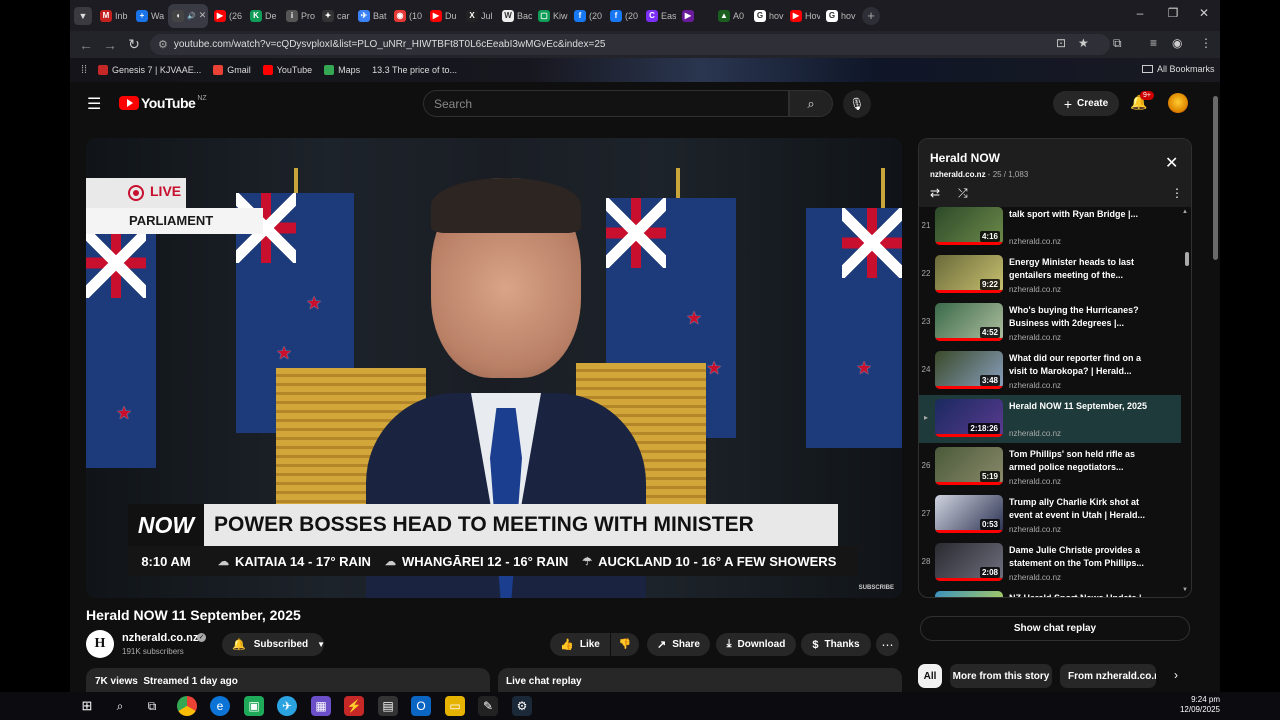  What do you see at coordinates (1061, 43) in the screenshot?
I see `install-icon: ⊡` at bounding box center [1061, 43].